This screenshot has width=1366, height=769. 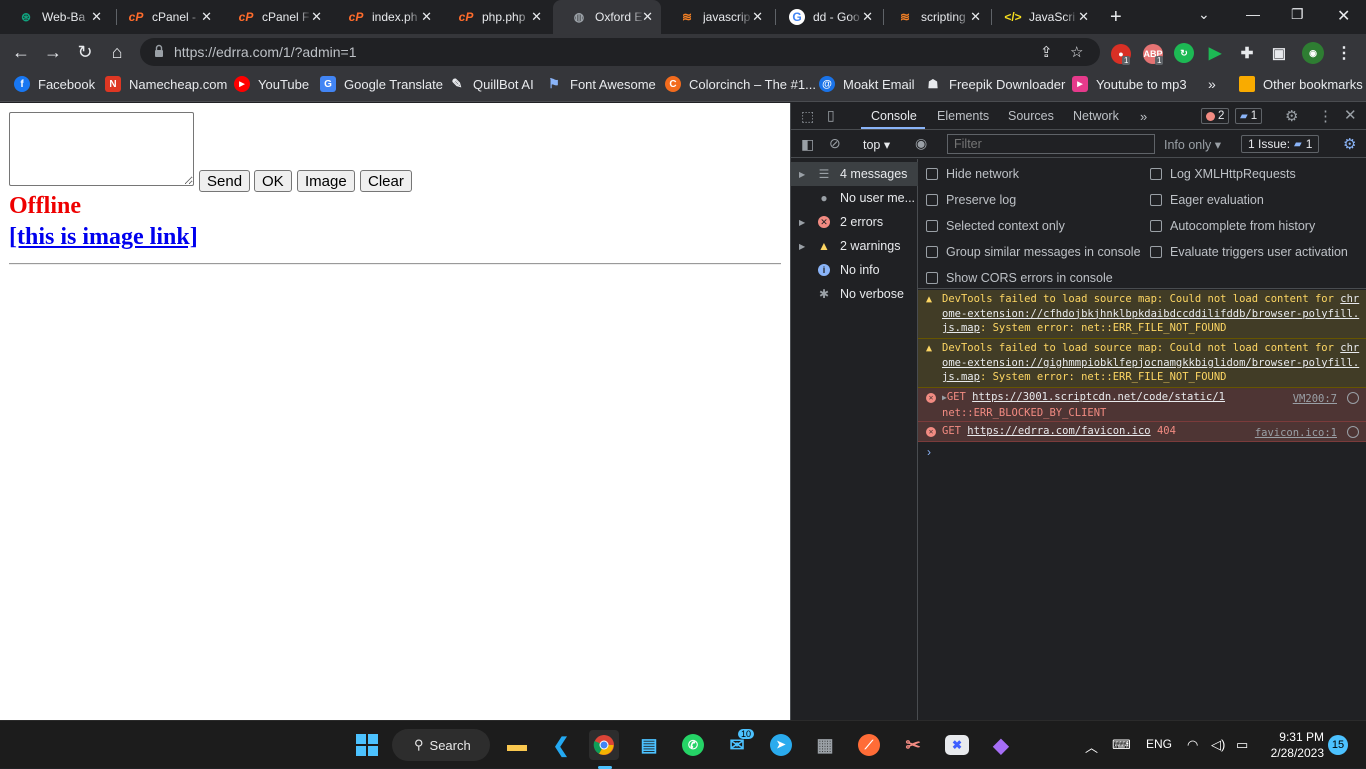 What do you see at coordinates (386, 181) in the screenshot?
I see `clear-button: Clear` at bounding box center [386, 181].